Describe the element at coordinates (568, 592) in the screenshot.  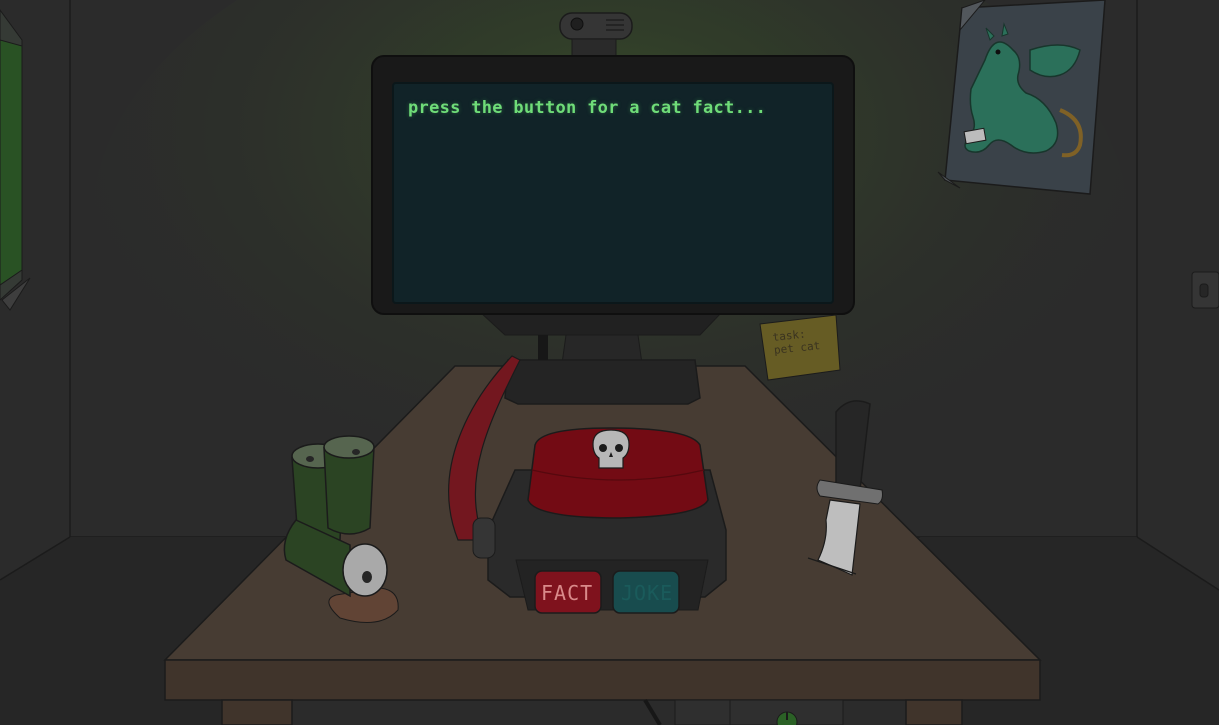
I see `fact-button` at that location.